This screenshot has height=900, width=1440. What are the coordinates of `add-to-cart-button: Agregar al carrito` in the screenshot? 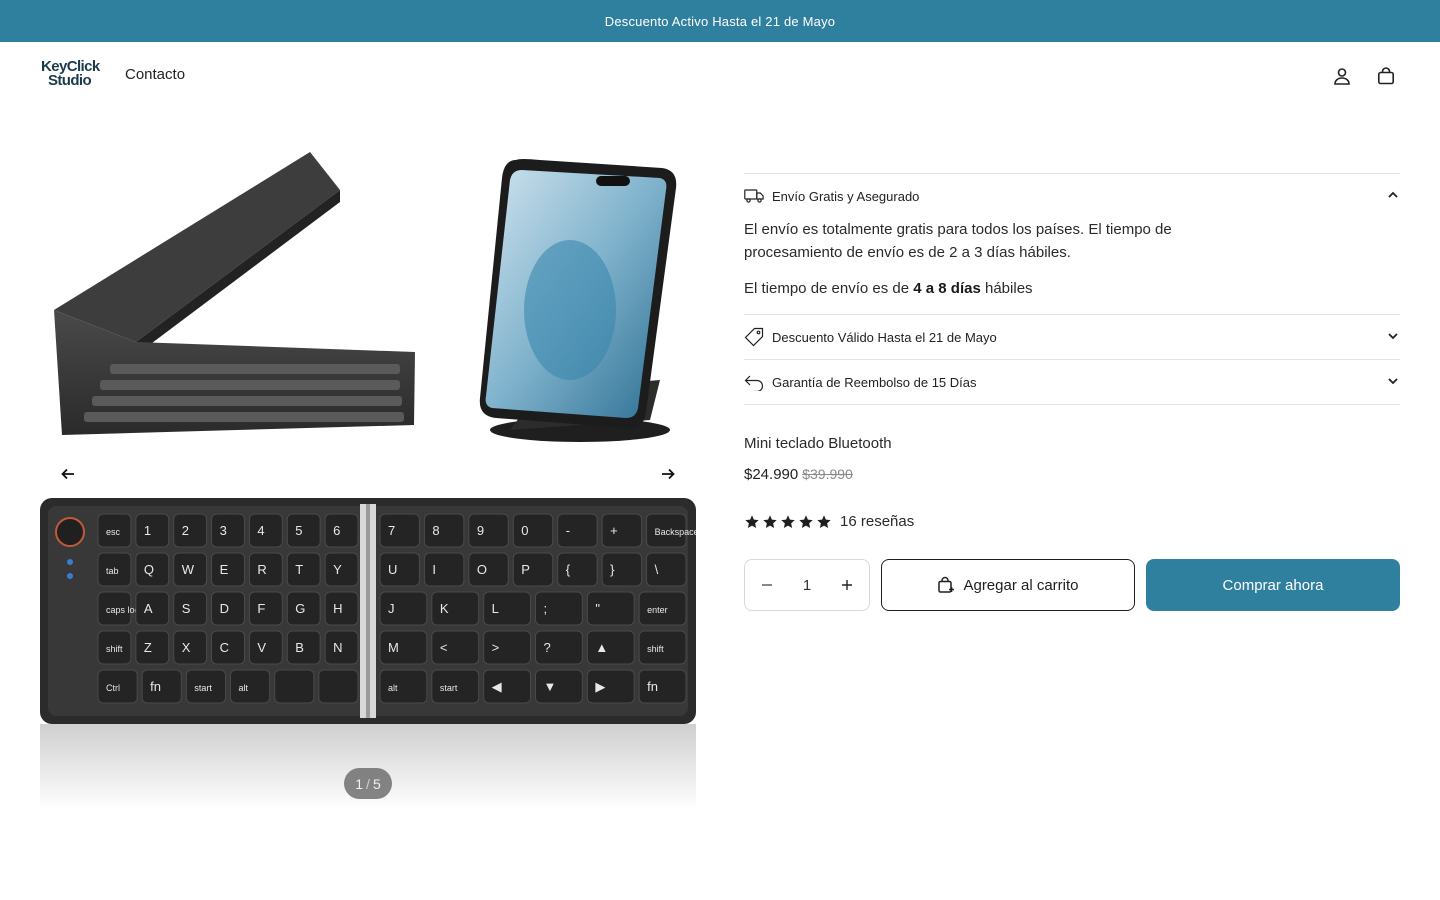 It's located at (1008, 585).